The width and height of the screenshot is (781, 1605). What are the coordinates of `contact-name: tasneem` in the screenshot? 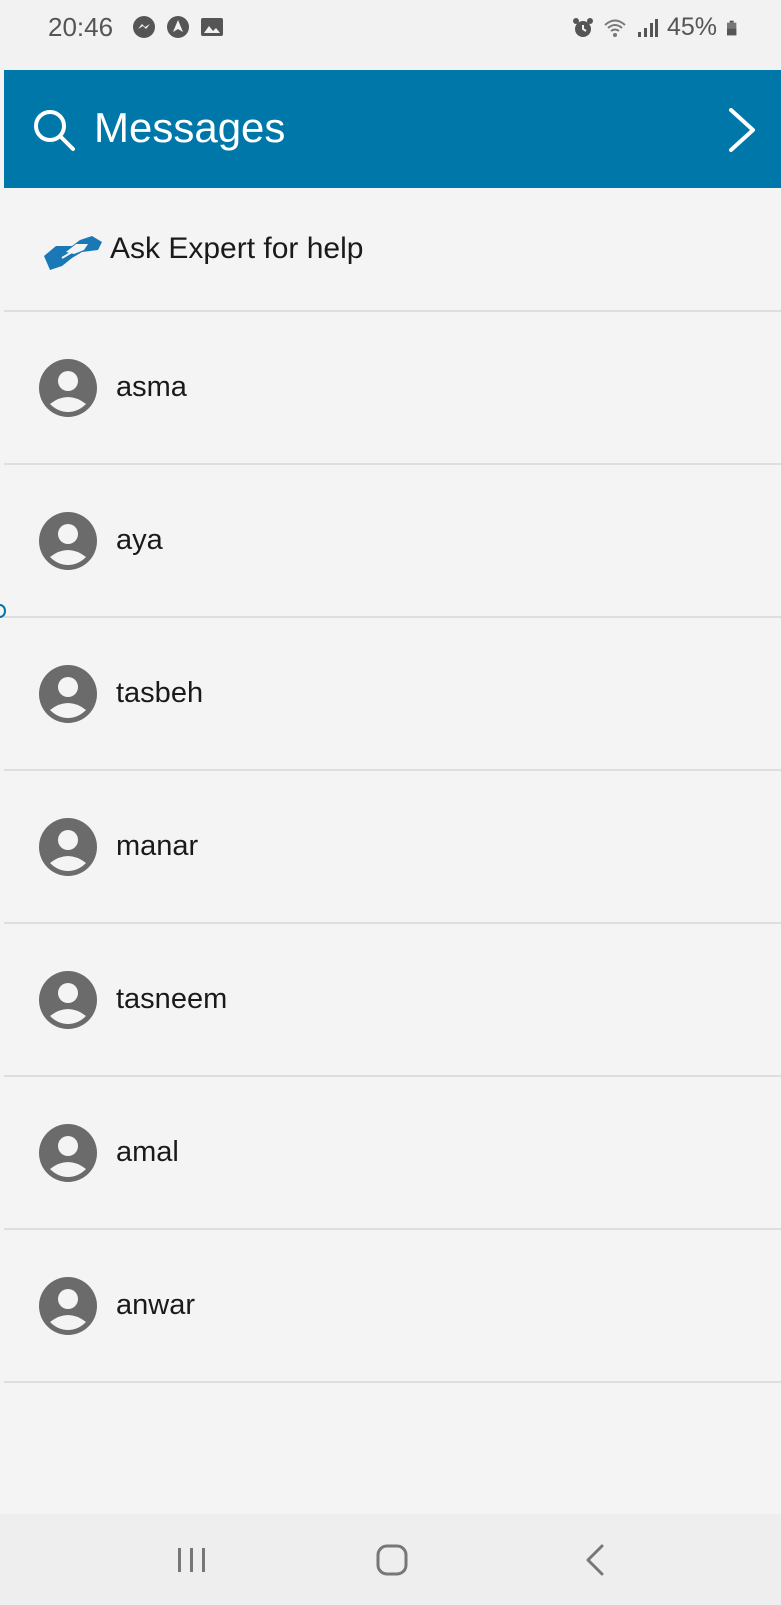 It's located at (172, 999).